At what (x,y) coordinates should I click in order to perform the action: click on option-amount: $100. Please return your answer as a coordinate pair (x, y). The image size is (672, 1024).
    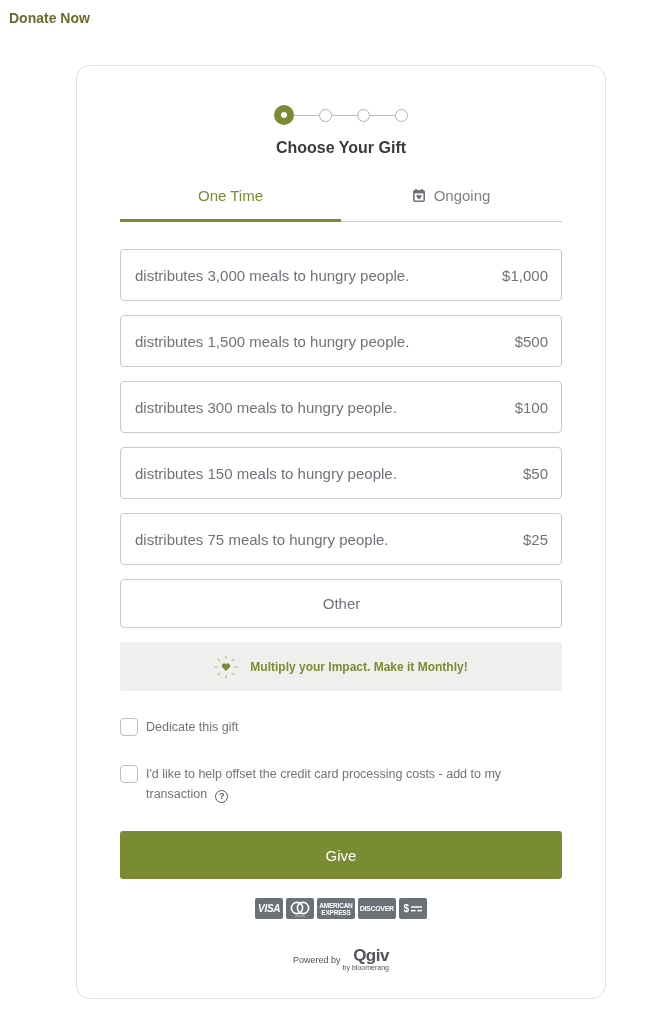
    Looking at the image, I should click on (531, 407).